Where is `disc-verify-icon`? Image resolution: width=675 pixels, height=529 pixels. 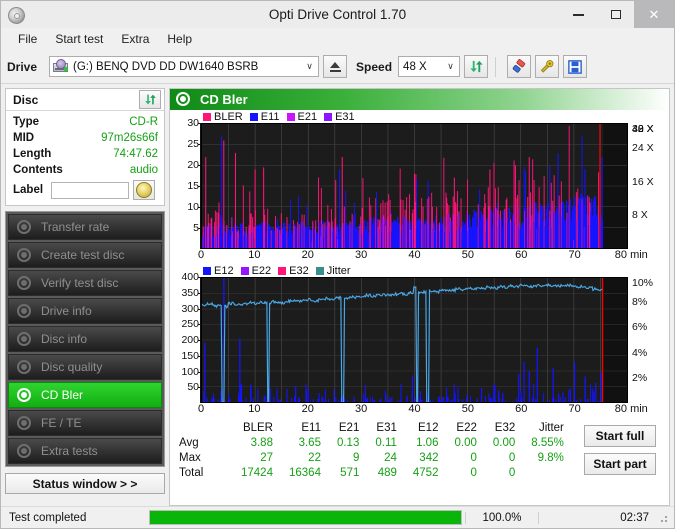
disc-verify-icon is located at coordinates (24, 283).